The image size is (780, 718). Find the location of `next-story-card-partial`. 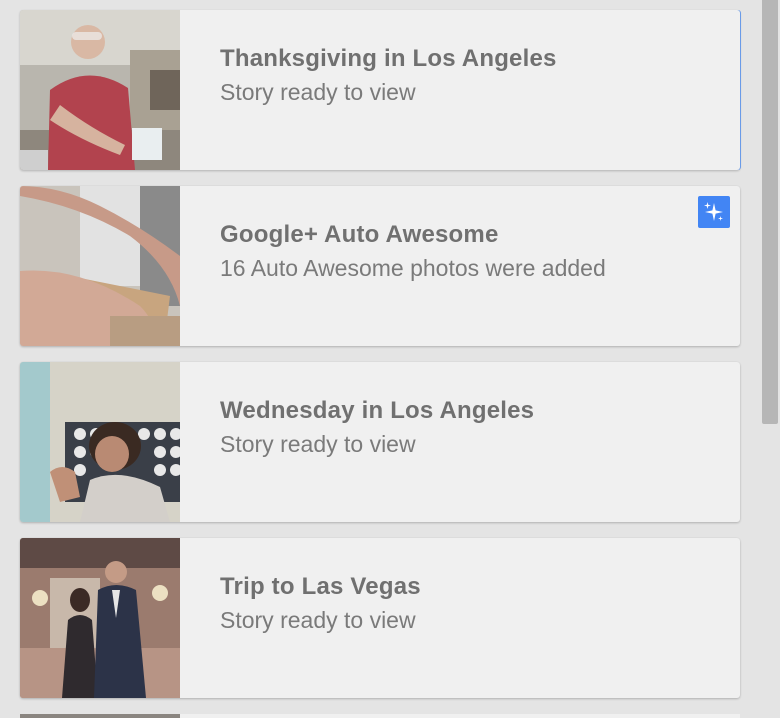

next-story-card-partial is located at coordinates (380, 716).